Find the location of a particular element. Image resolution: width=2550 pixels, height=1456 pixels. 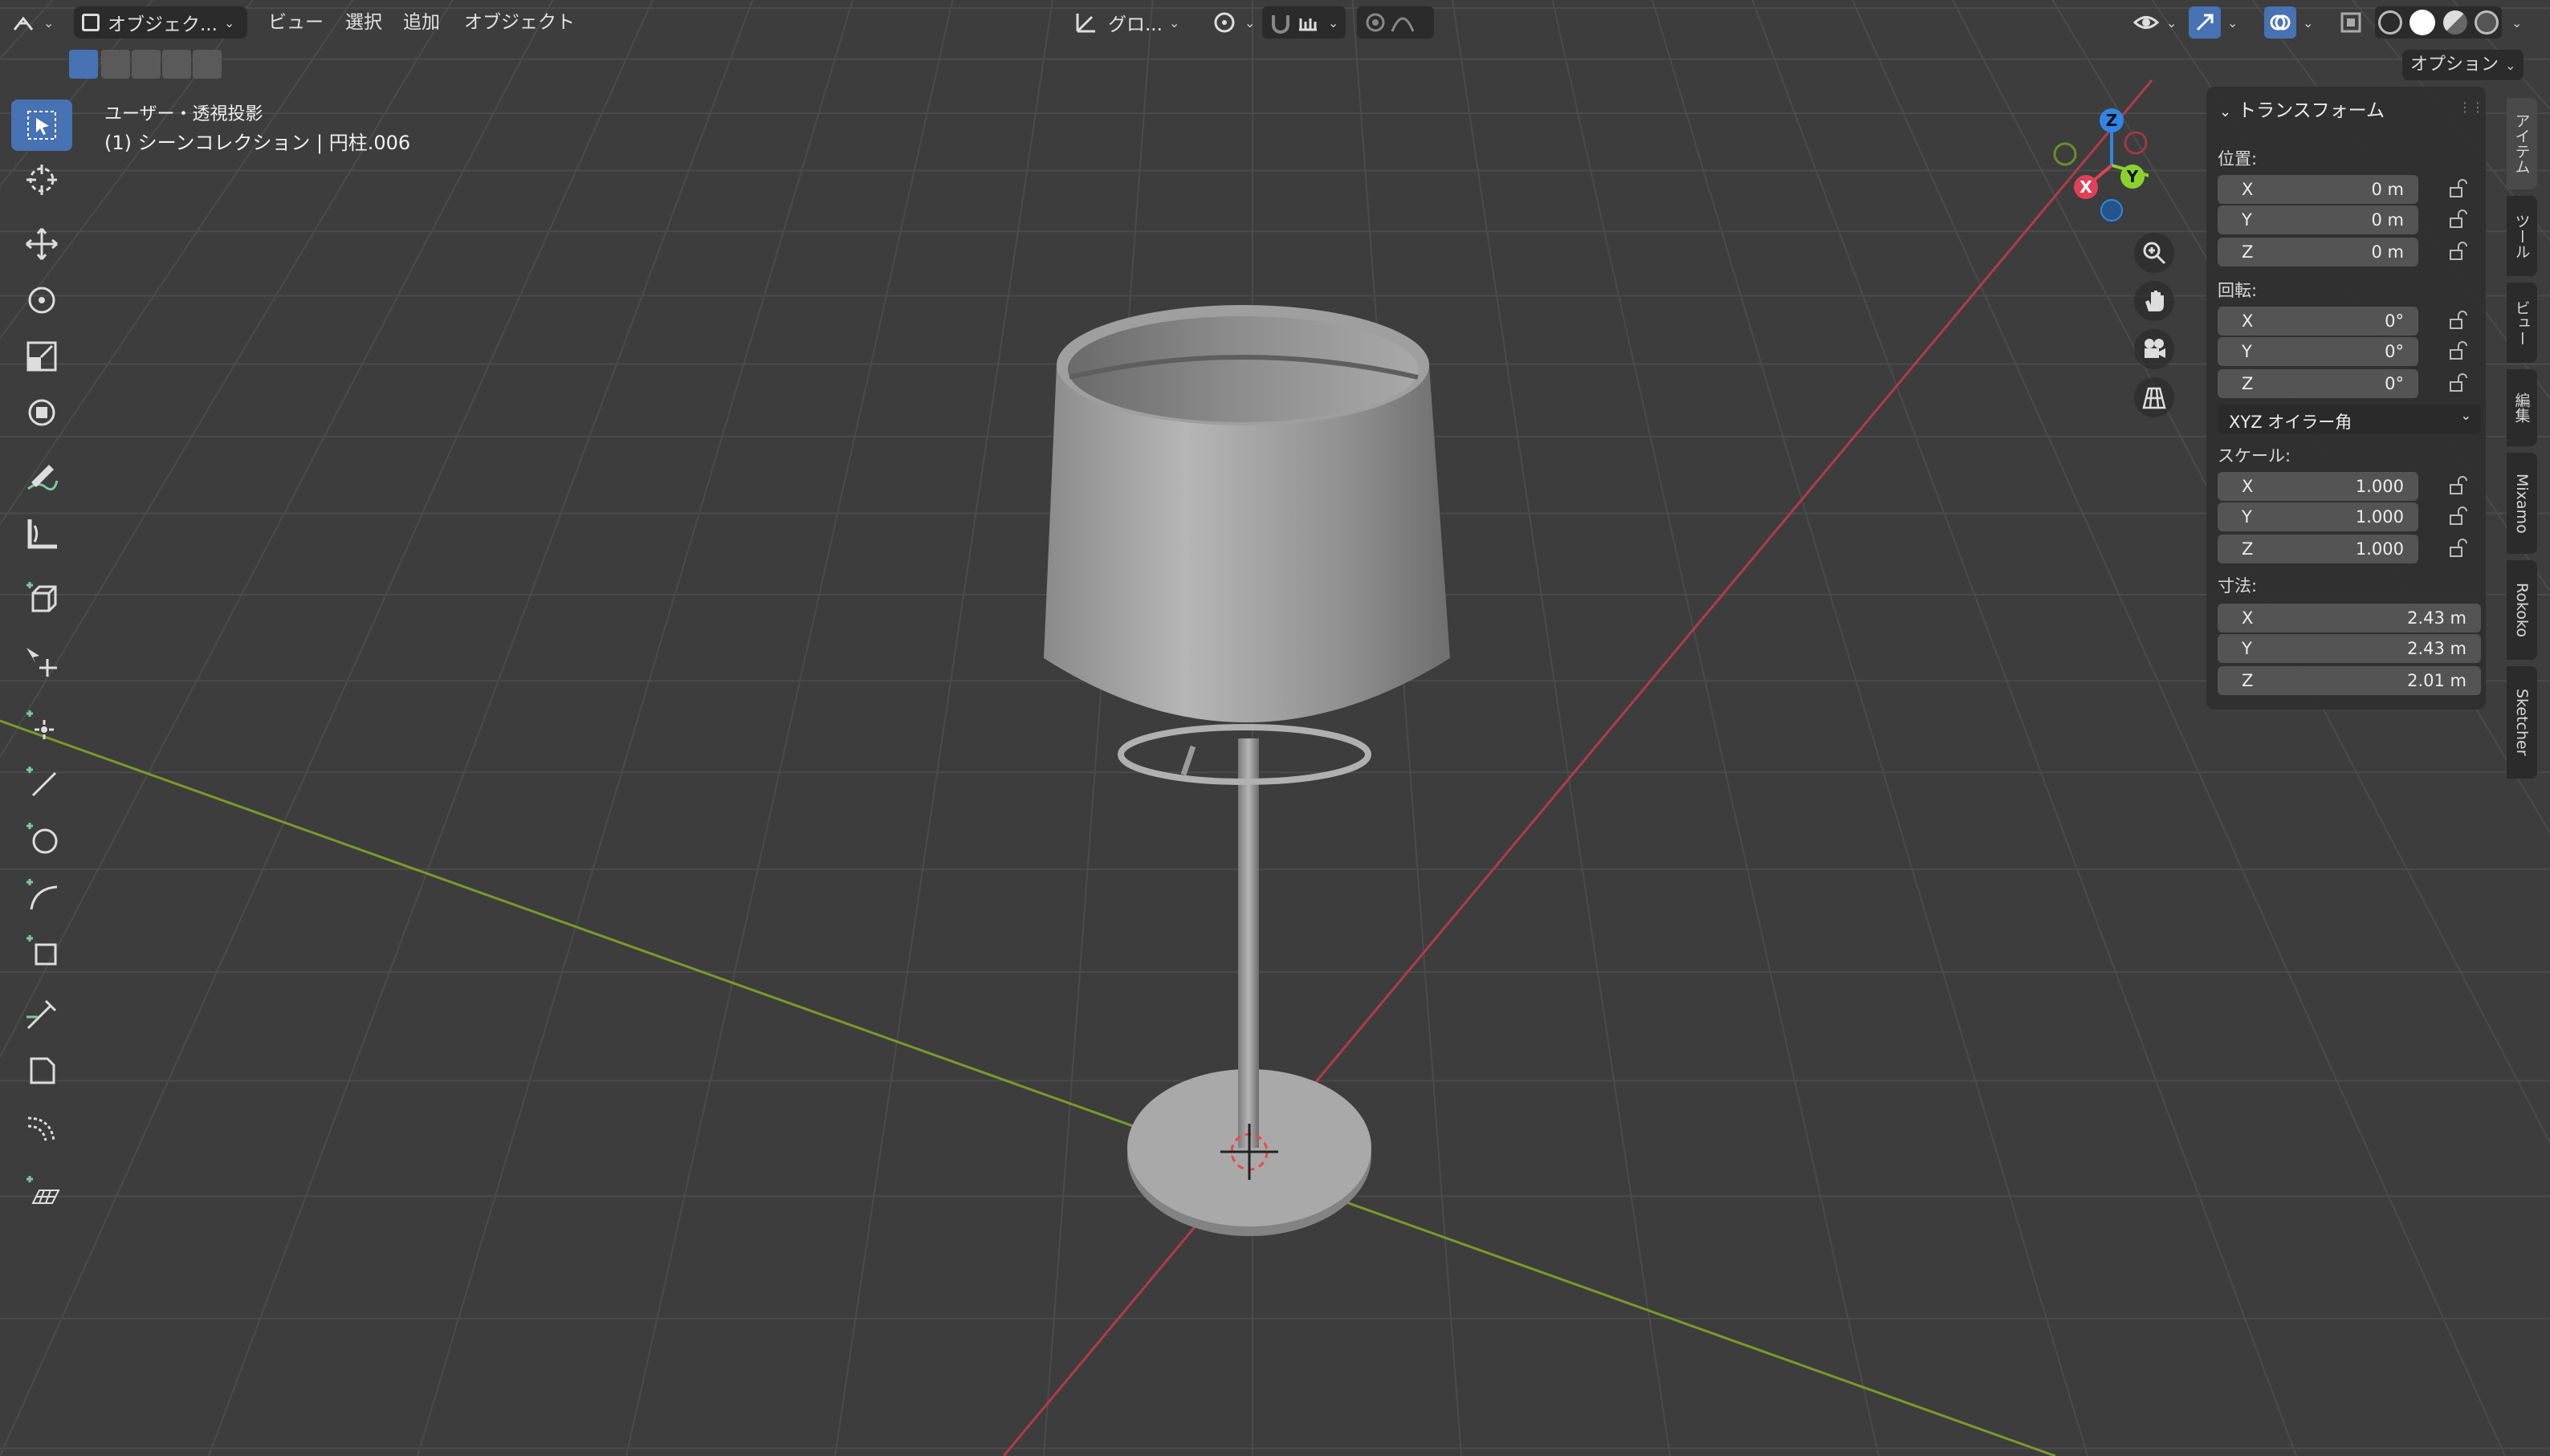

rotation-mode-value: XYZ オイラー角 is located at coordinates (2290, 422).